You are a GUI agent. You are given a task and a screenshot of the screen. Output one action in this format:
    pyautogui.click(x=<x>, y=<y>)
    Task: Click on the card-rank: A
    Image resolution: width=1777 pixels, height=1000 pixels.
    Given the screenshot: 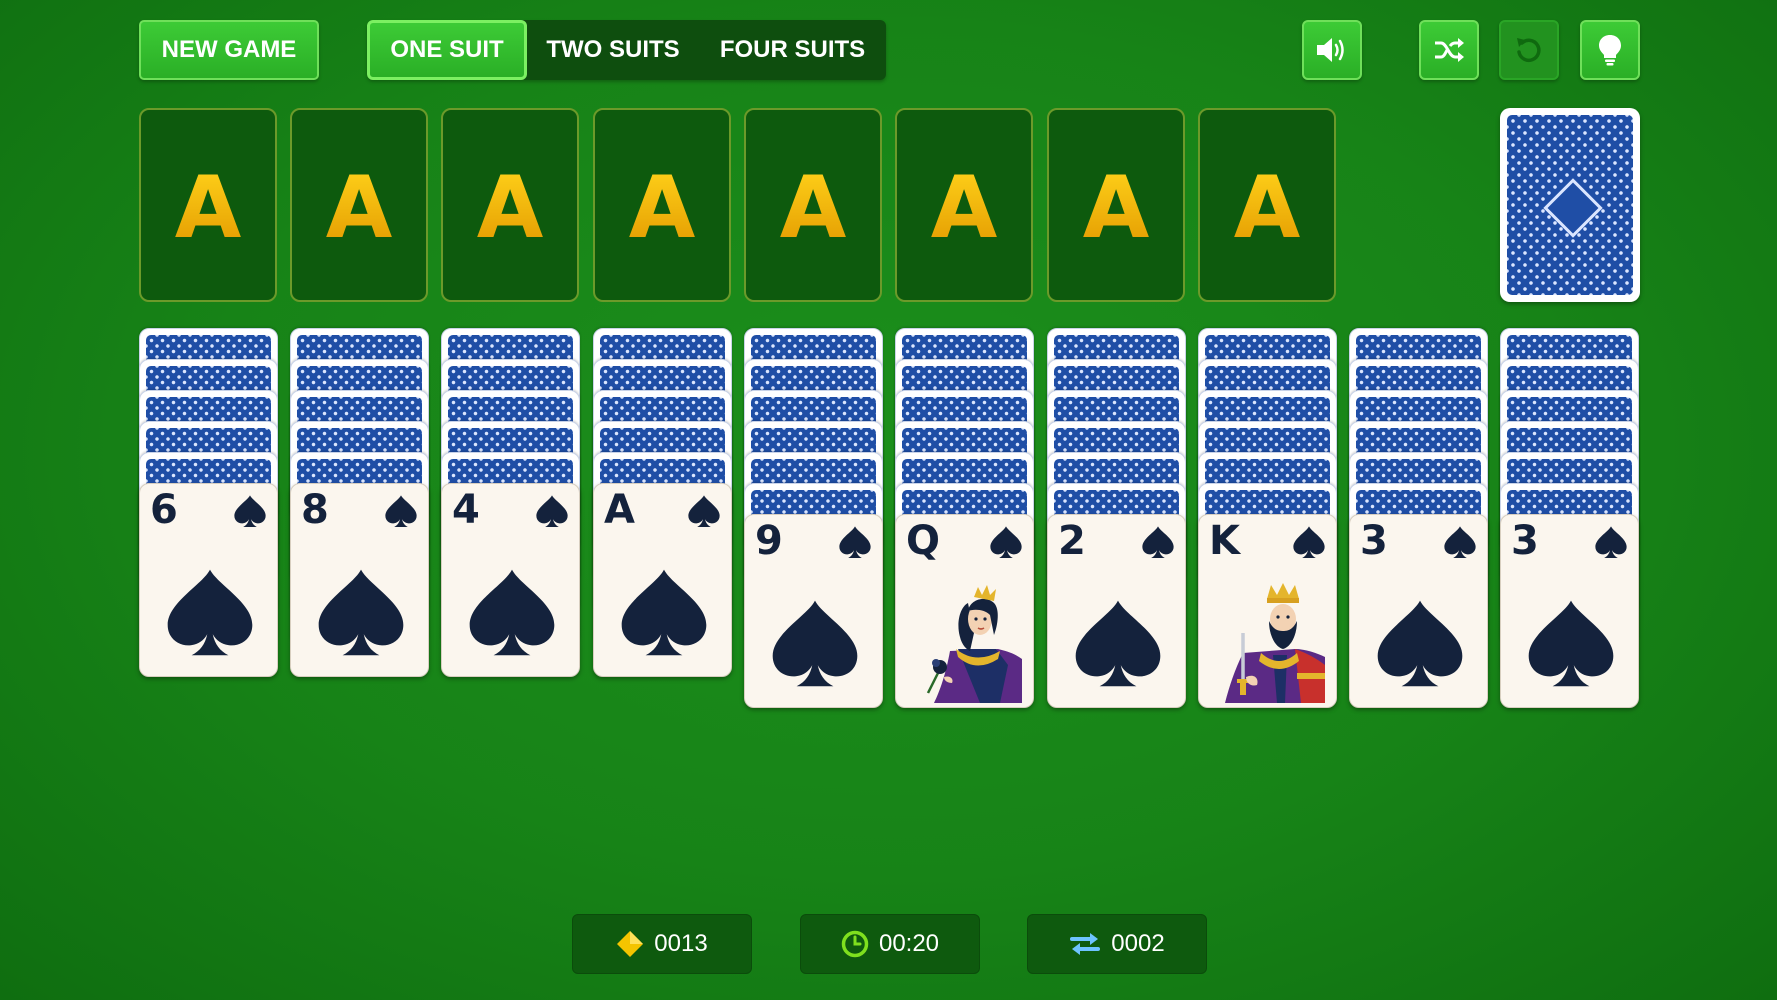 What is the action you would take?
    pyautogui.click(x=619, y=510)
    